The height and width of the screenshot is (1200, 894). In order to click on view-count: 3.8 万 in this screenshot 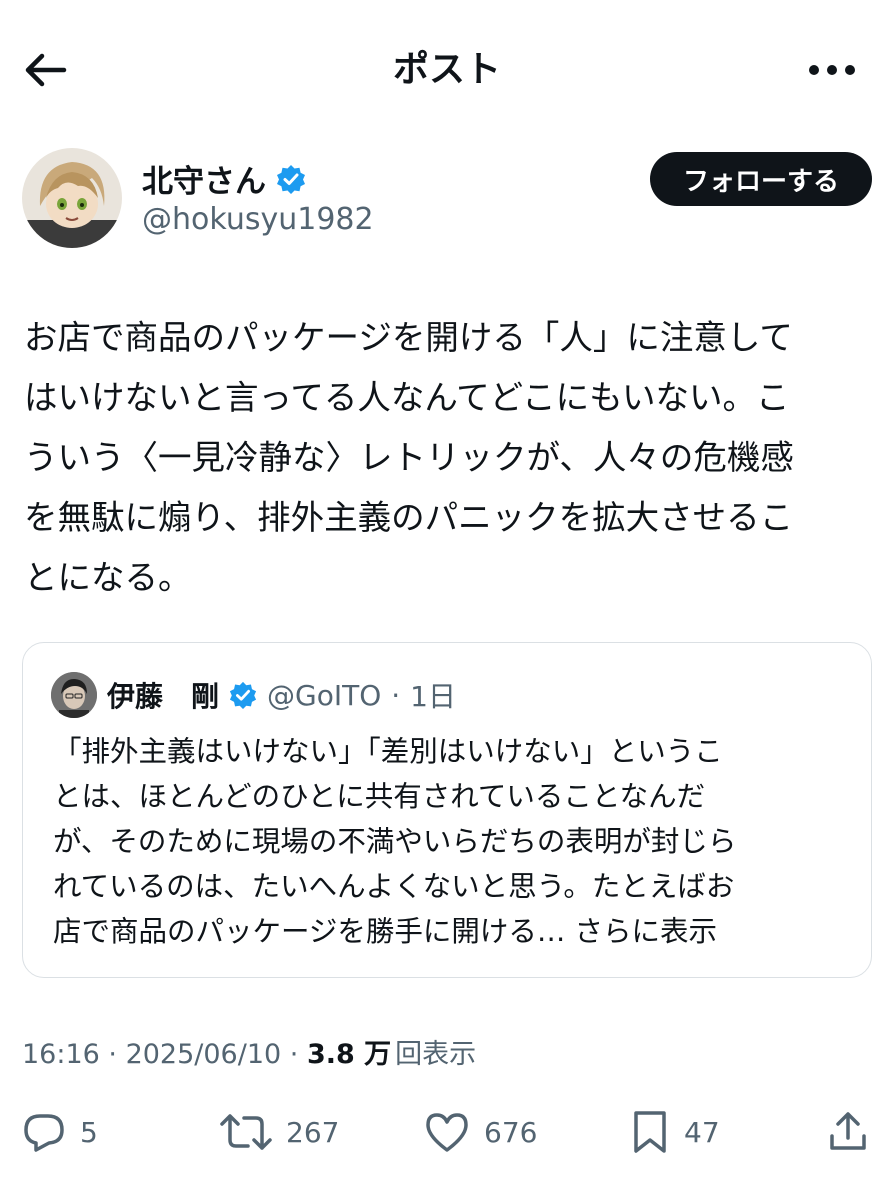, I will do `click(349, 1054)`.